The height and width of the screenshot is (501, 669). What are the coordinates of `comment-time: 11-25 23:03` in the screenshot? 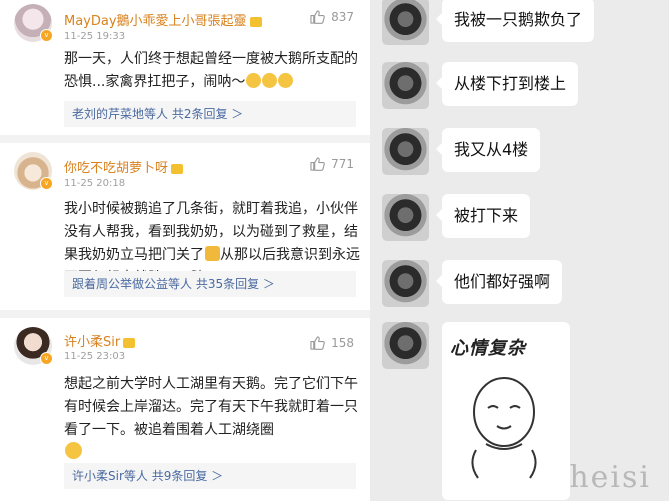 It's located at (95, 356).